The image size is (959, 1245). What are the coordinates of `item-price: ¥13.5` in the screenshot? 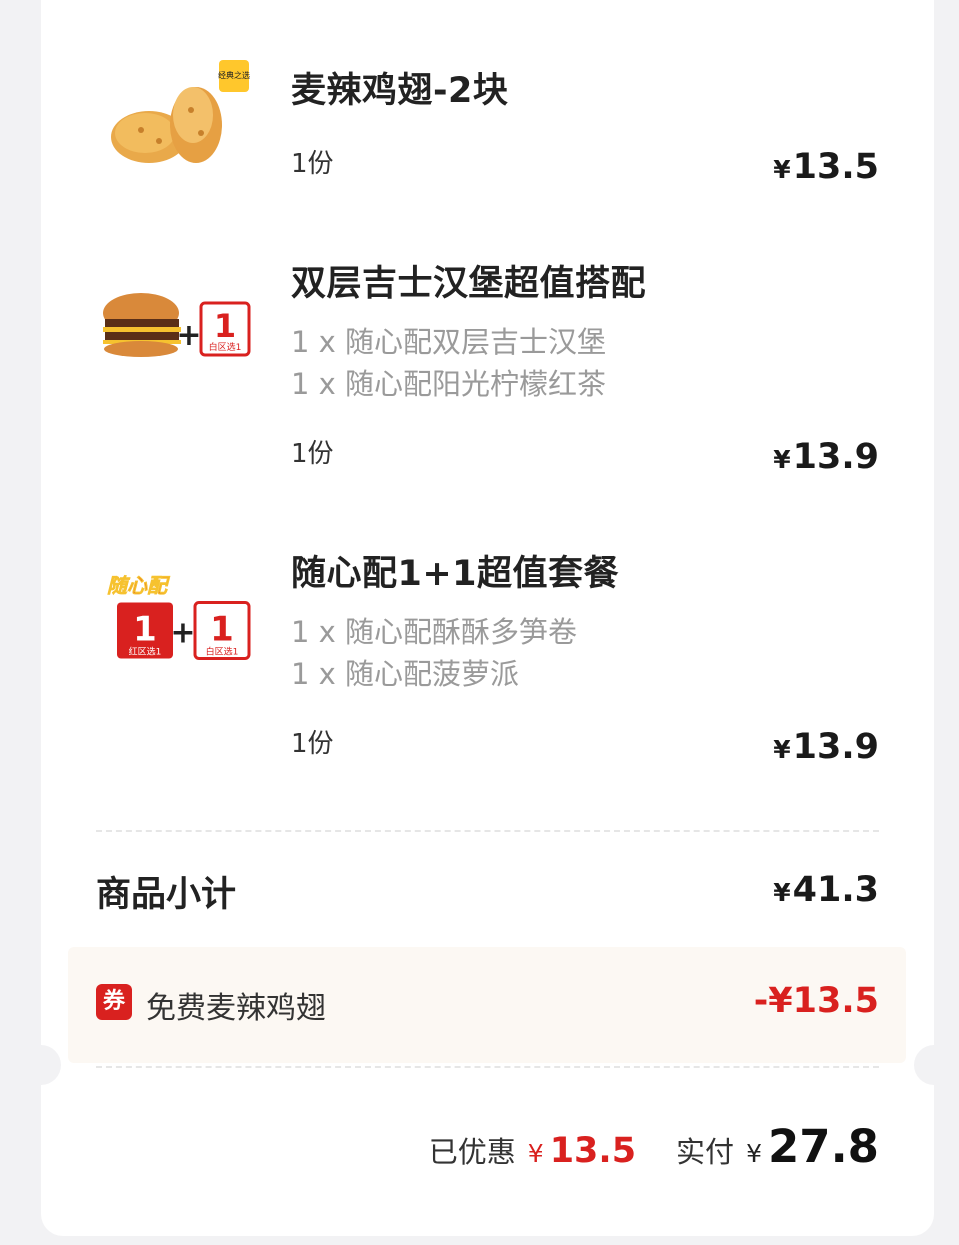 It's located at (826, 167).